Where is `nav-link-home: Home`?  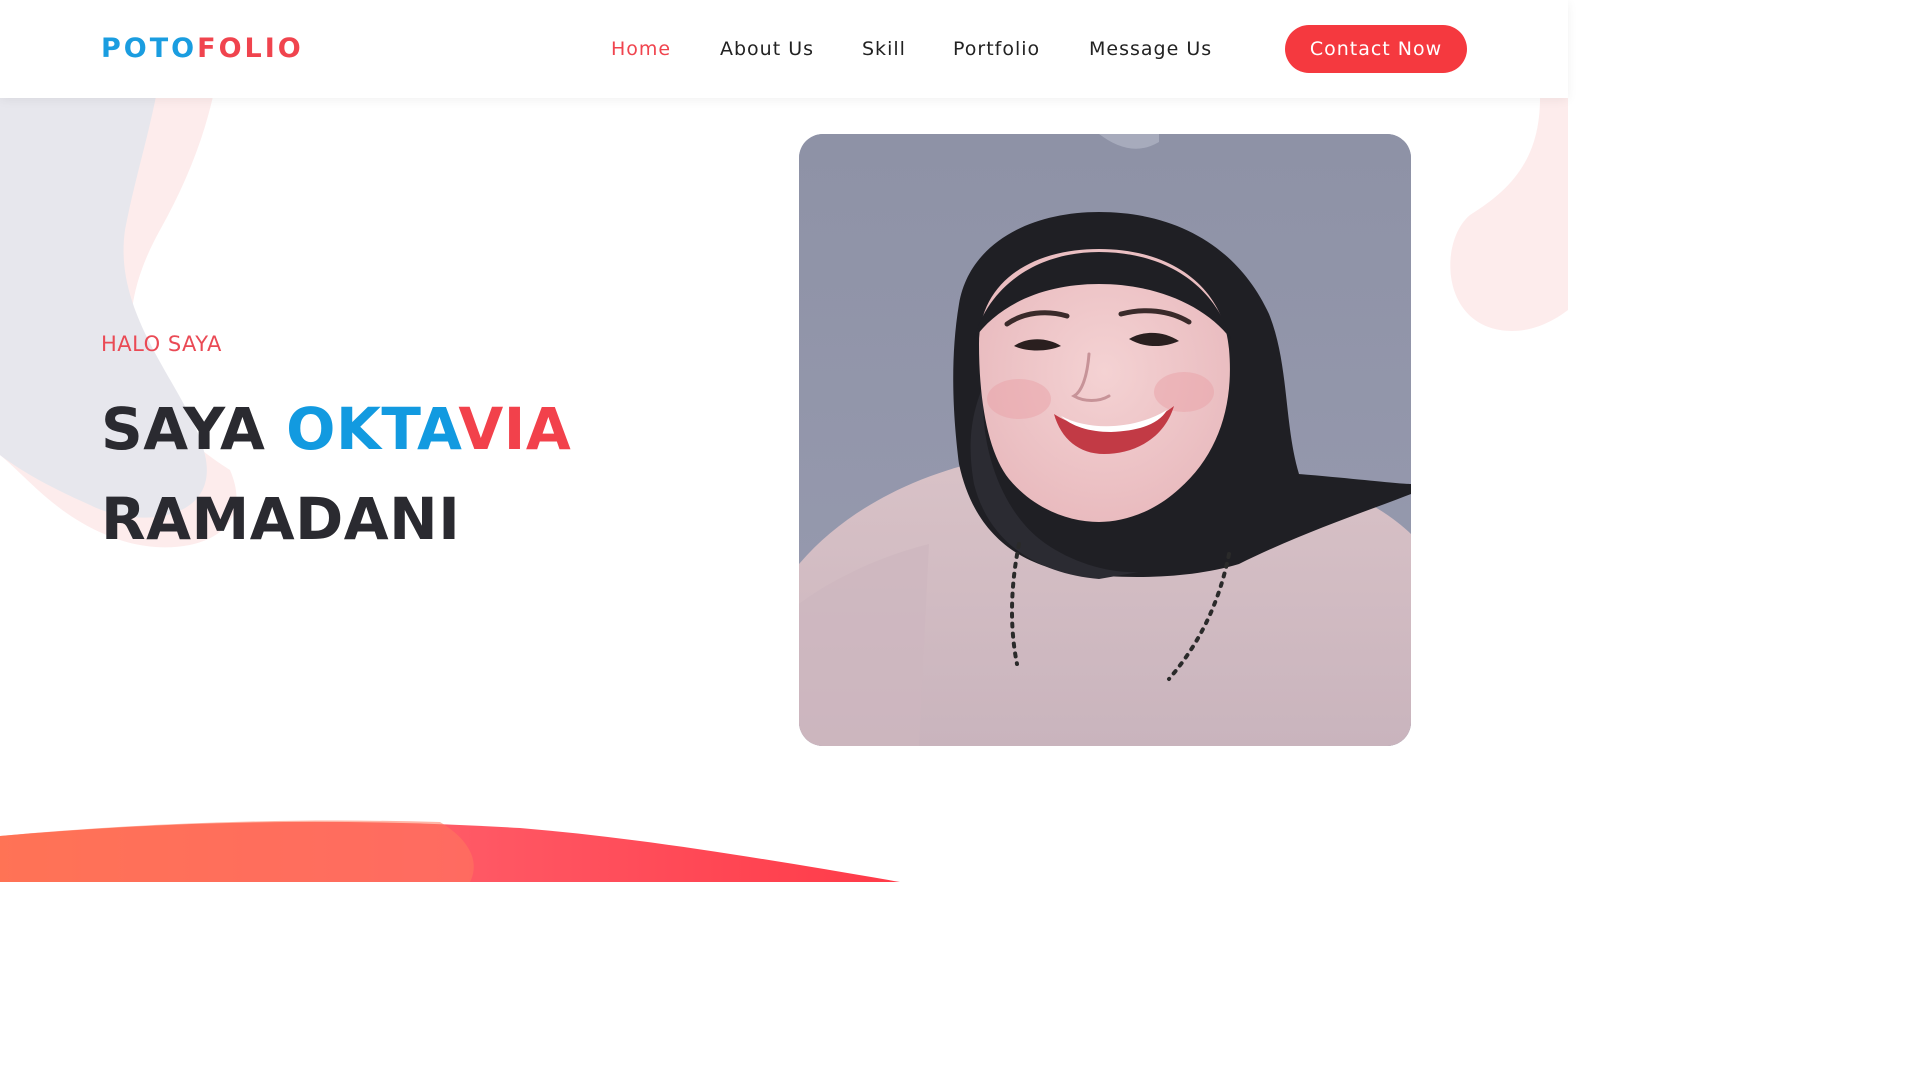 nav-link-home: Home is located at coordinates (641, 49).